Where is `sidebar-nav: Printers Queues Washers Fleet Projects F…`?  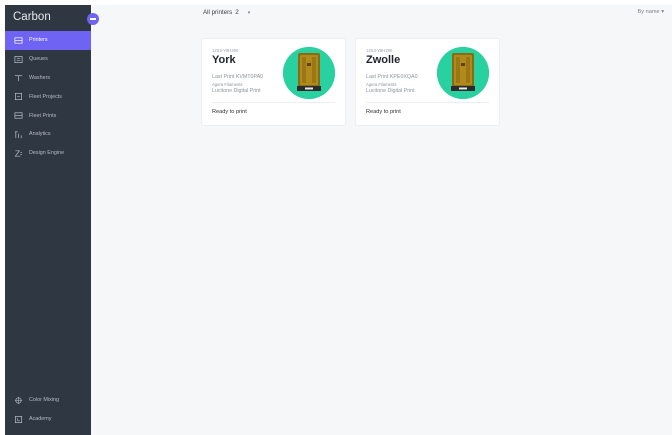 sidebar-nav: Printers Queues Washers Fleet Projects F… is located at coordinates (48, 97).